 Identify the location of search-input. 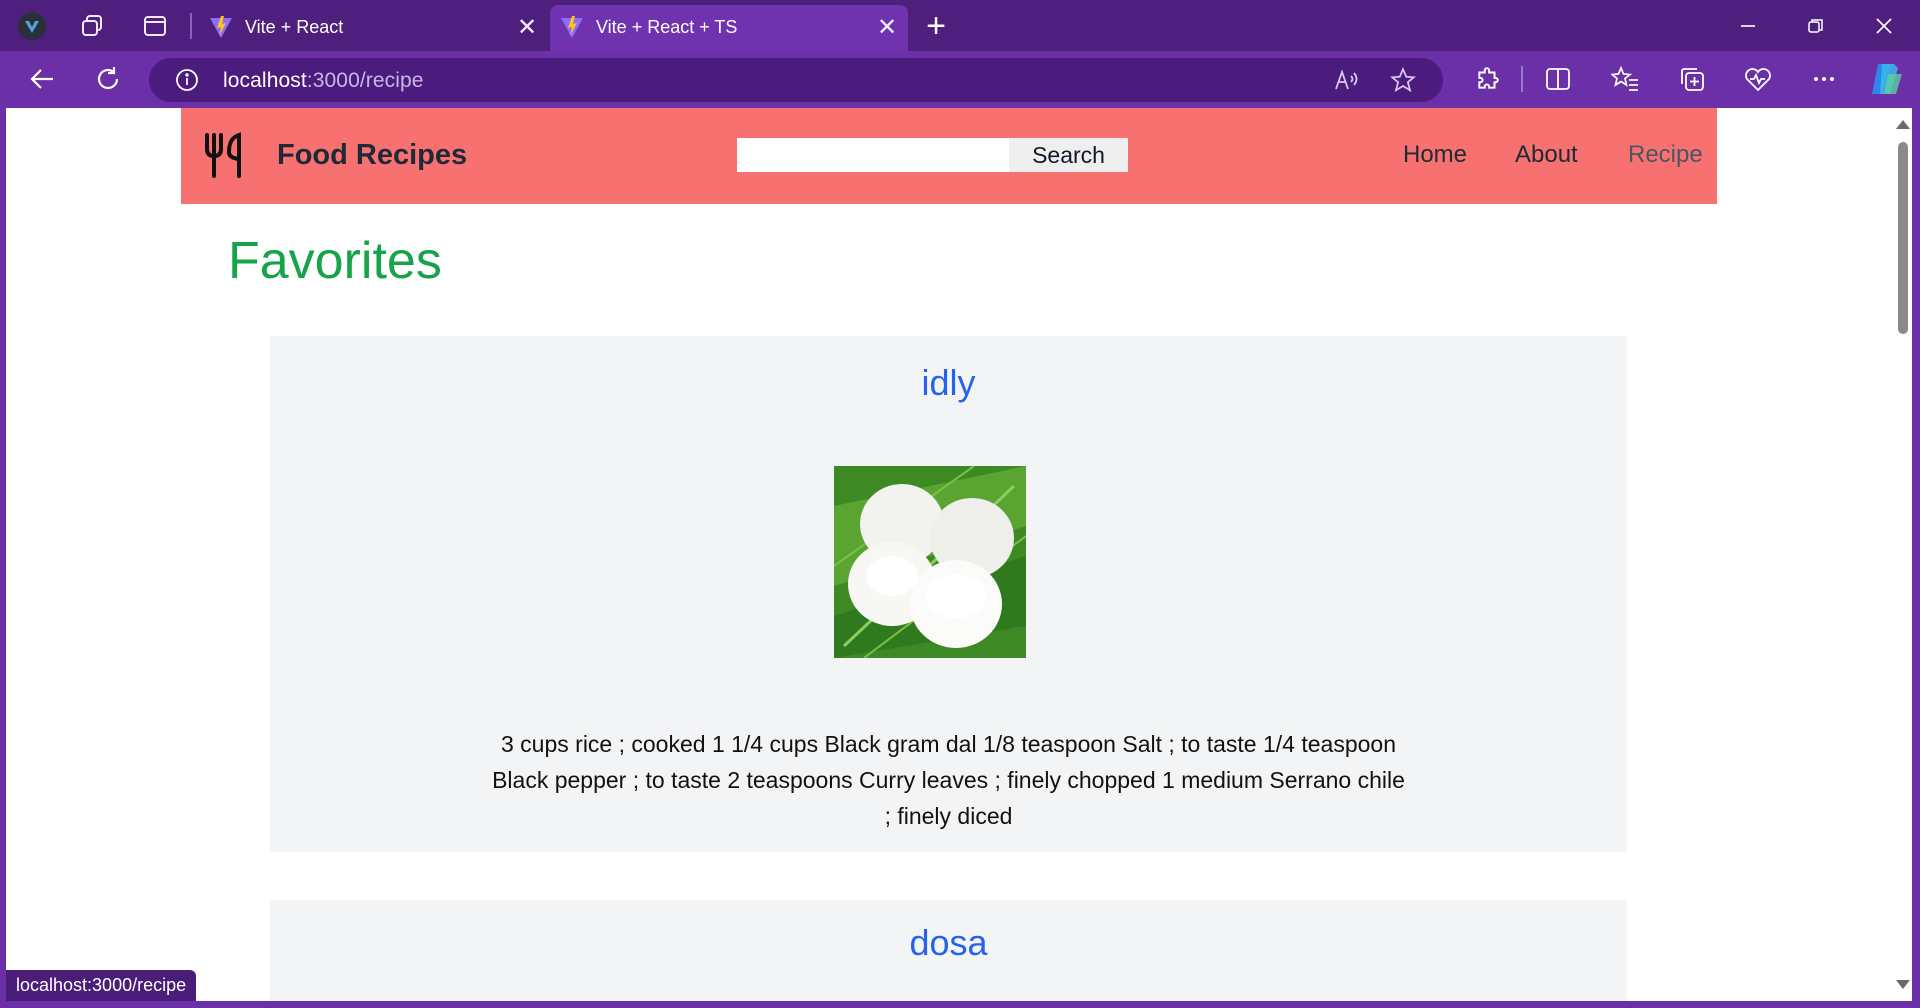
(873, 155).